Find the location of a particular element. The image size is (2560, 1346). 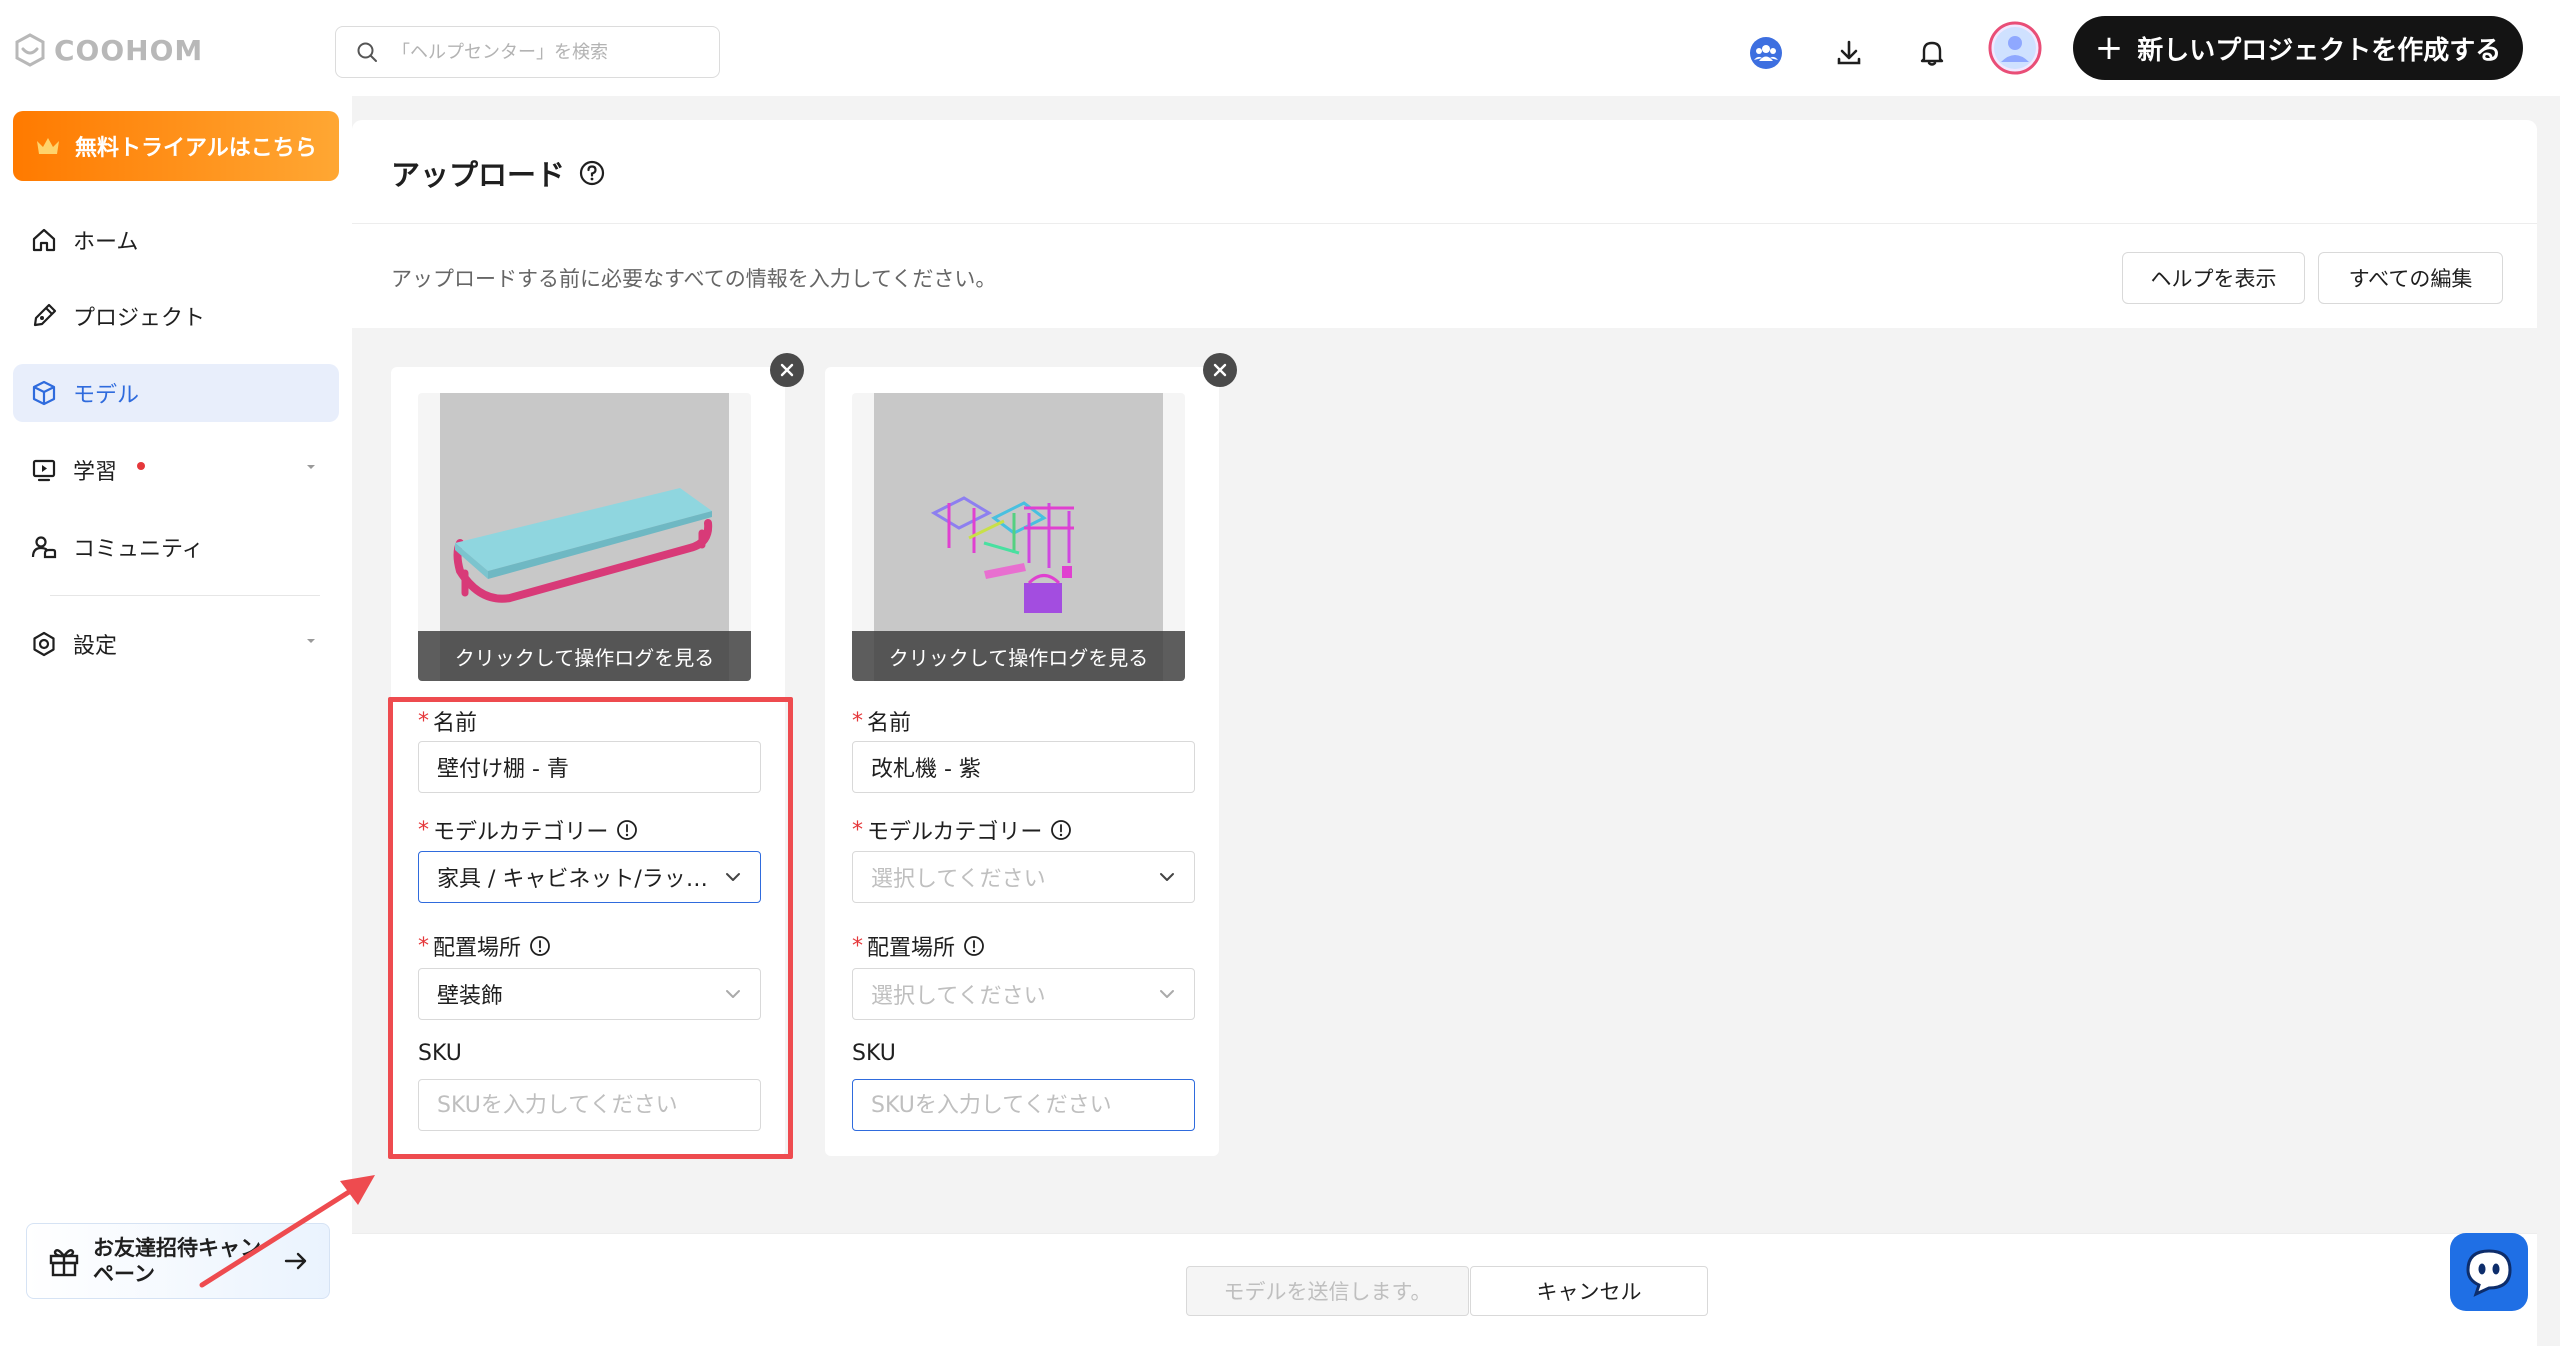

sku-label-text: SKU is located at coordinates (874, 1053).